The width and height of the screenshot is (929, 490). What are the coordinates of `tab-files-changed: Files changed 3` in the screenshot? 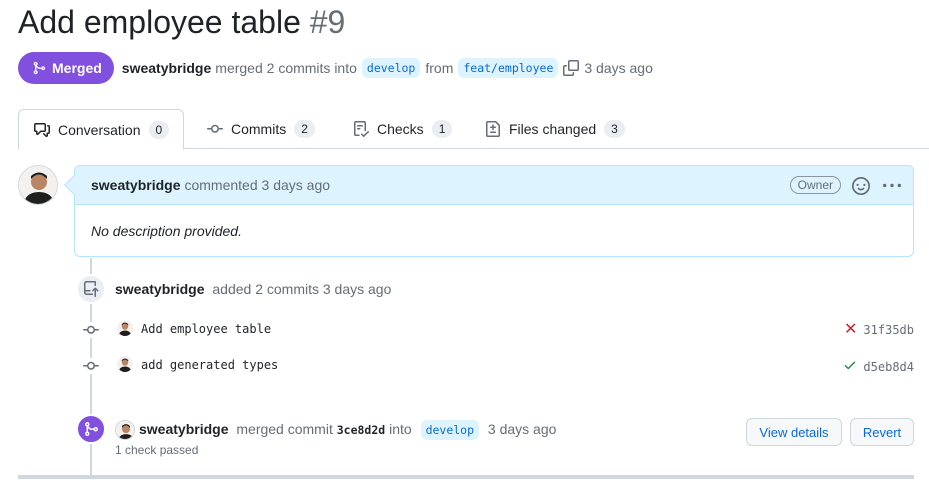 It's located at (555, 129).